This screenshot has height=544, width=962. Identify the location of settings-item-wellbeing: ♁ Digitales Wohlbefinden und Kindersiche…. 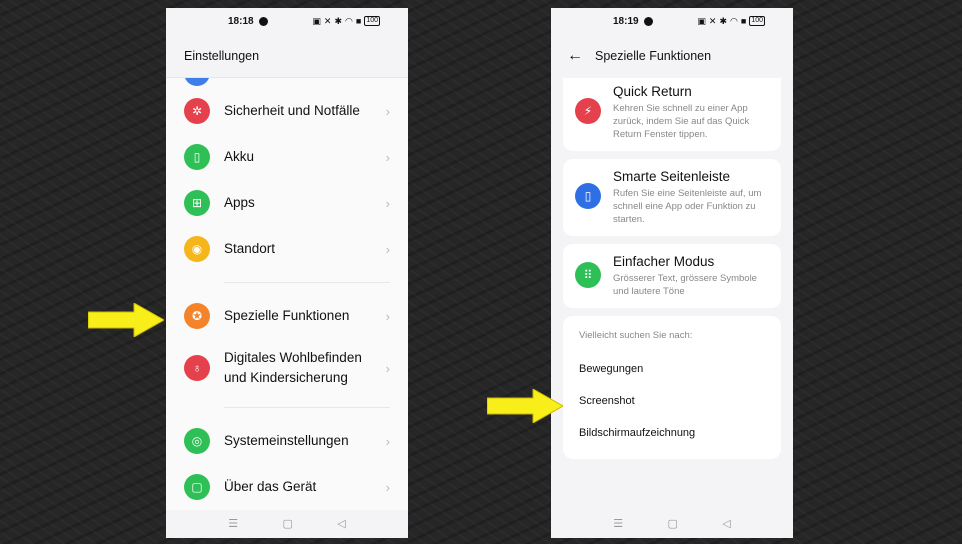
(287, 368).